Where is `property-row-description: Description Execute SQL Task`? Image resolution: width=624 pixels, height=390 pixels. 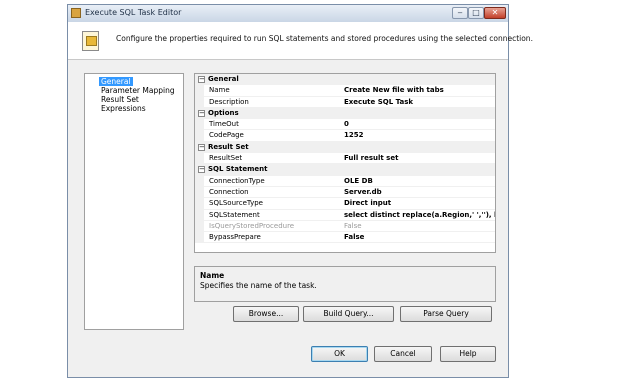 property-row-description: Description Execute SQL Task is located at coordinates (345, 102).